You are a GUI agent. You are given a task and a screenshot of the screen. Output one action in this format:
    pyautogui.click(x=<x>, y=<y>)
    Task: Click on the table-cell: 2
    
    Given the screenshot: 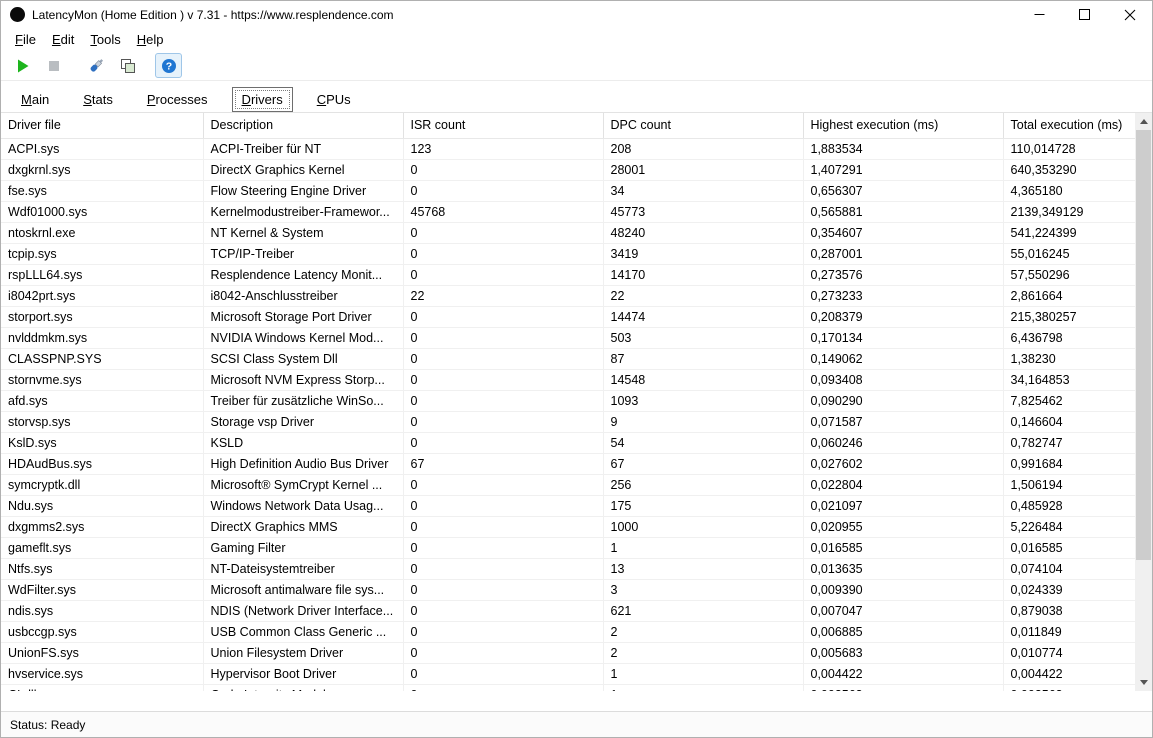 What is the action you would take?
    pyautogui.click(x=703, y=632)
    